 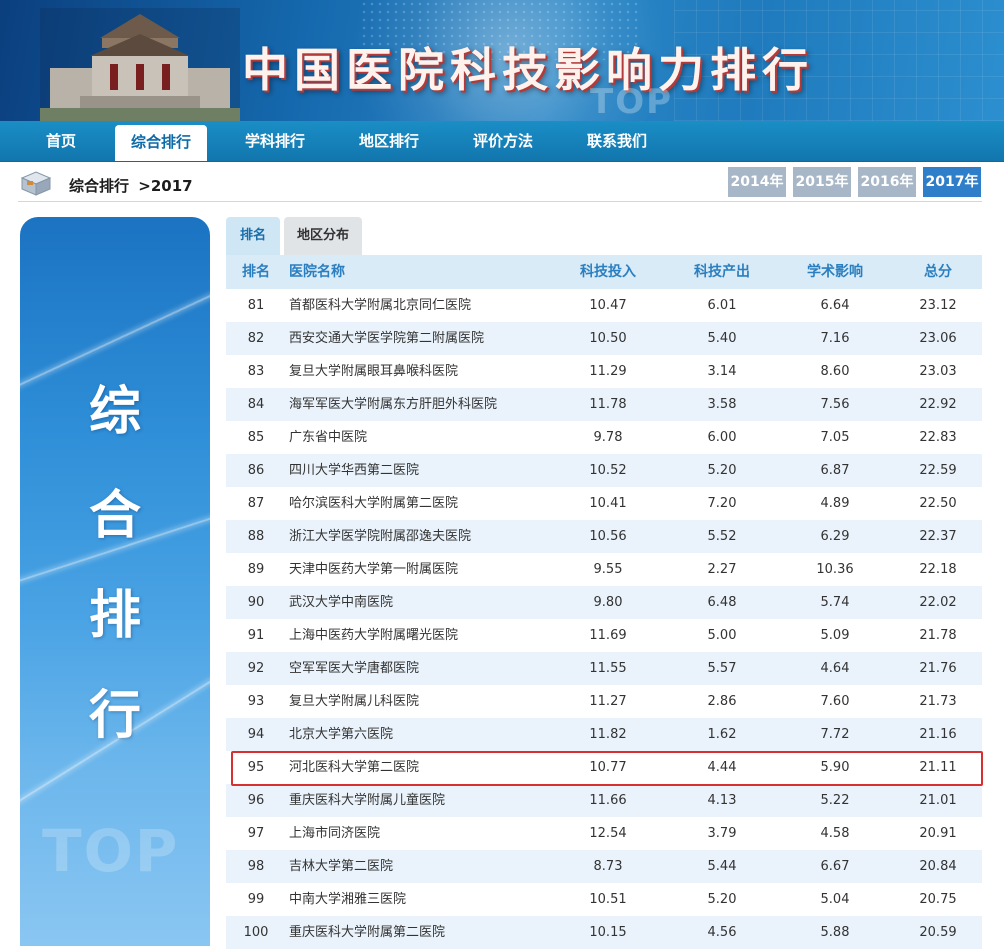 What do you see at coordinates (722, 635) in the screenshot?
I see `cell-output: 5.00` at bounding box center [722, 635].